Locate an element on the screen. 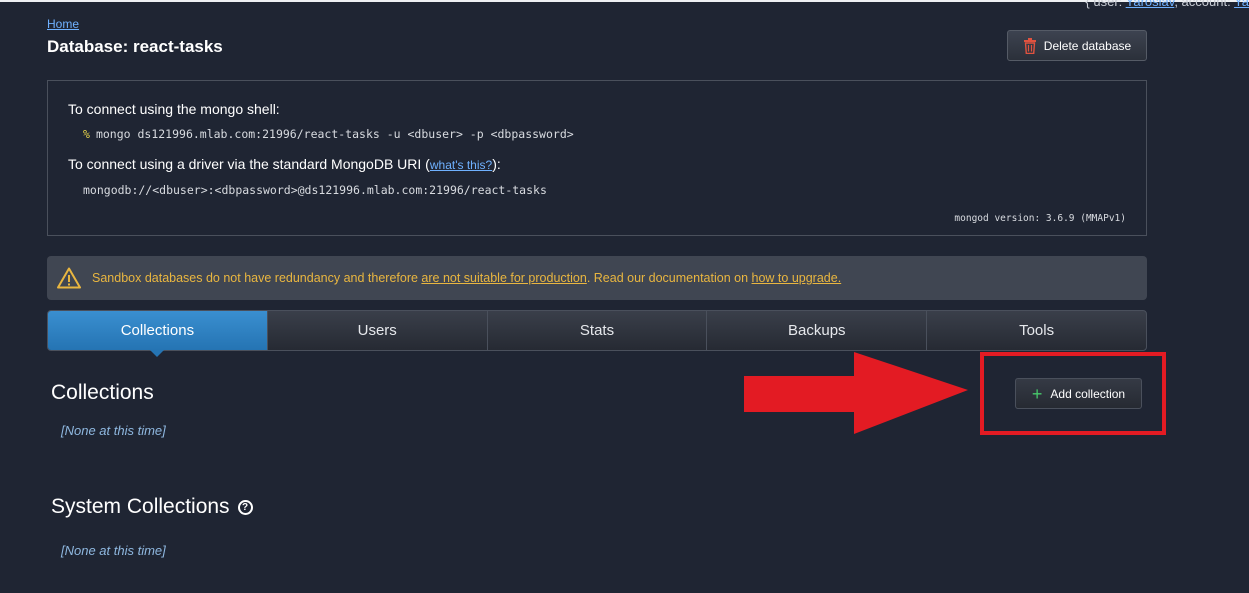 Image resolution: width=1249 pixels, height=593 pixels. delete-database-label: Delete database is located at coordinates (1087, 45).